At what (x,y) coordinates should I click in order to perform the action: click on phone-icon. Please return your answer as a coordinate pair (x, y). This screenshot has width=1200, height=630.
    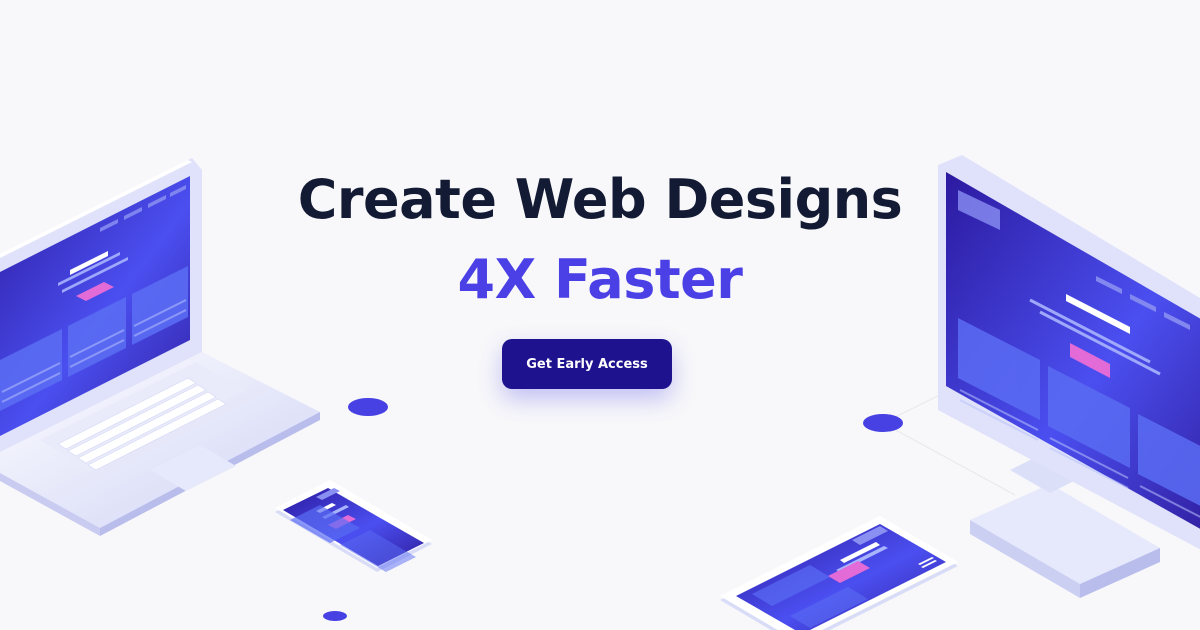
    Looking at the image, I should click on (353, 526).